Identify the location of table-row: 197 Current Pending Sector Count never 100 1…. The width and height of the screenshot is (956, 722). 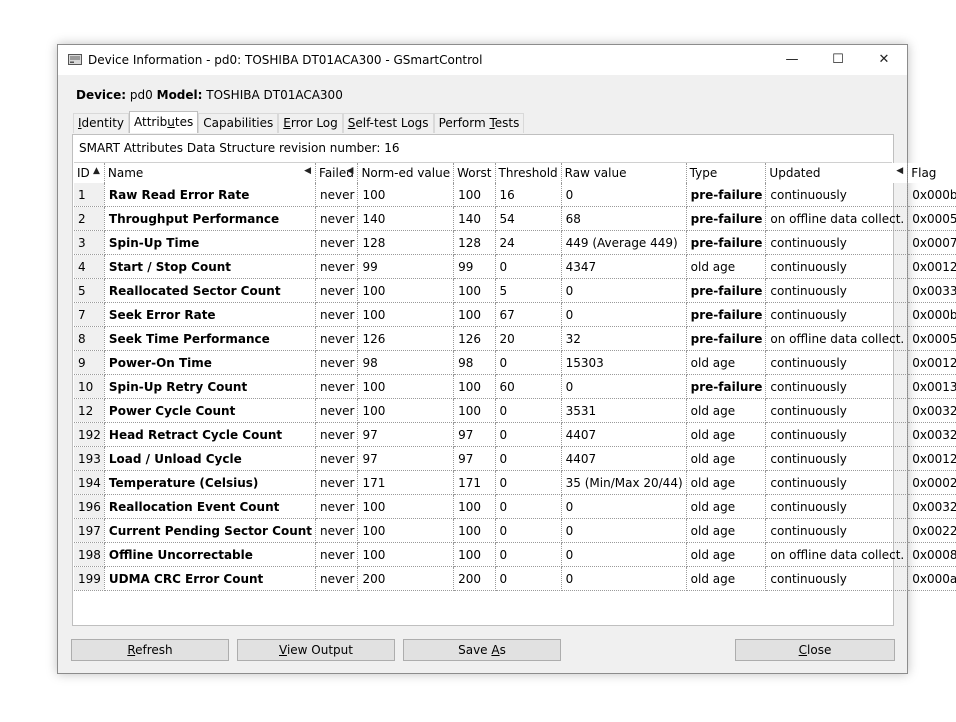
(515, 530).